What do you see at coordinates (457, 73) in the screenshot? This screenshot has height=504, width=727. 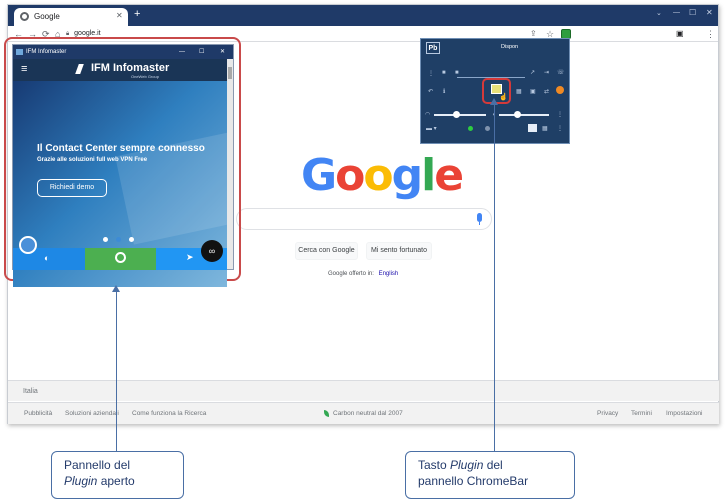 I see `stop-icon: ■` at bounding box center [457, 73].